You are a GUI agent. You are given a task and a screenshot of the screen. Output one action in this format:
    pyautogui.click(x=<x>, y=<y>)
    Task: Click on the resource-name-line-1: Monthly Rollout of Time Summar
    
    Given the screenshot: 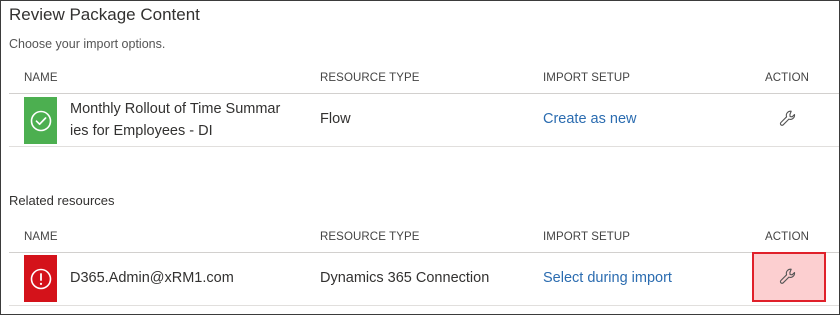 What is the action you would take?
    pyautogui.click(x=175, y=109)
    